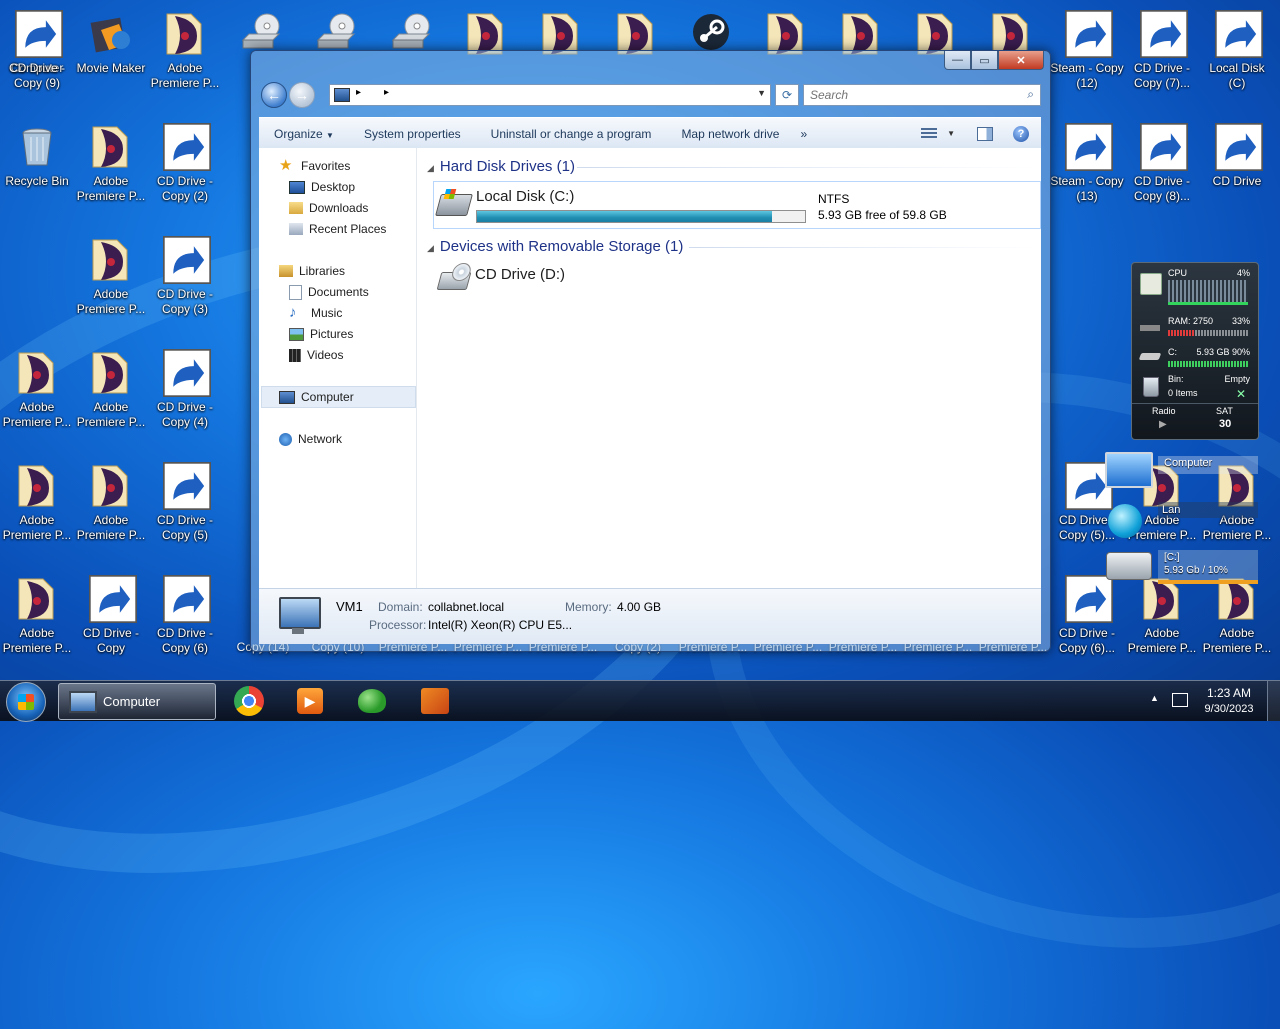  Describe the element at coordinates (274, 95) in the screenshot. I see `back-button: ←` at that location.